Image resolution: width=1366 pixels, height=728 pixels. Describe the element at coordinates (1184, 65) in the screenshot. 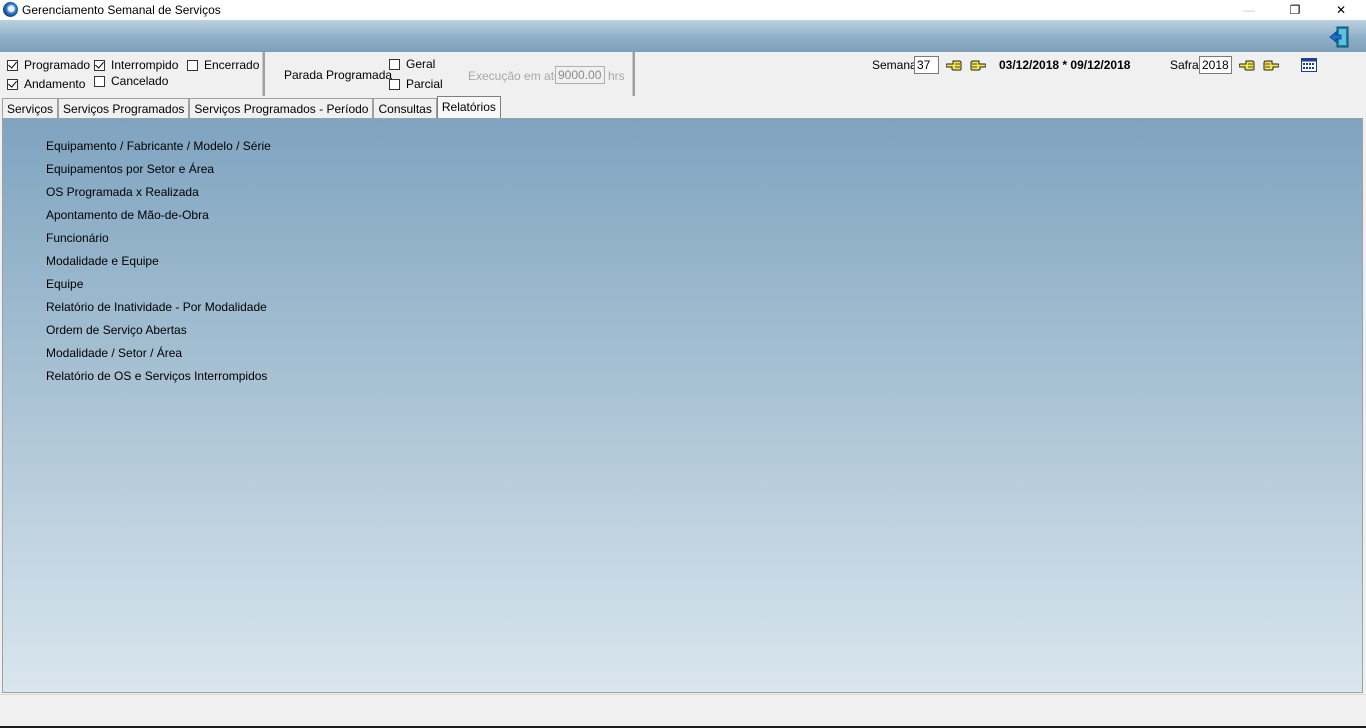

I see `safra-label: Safra` at that location.